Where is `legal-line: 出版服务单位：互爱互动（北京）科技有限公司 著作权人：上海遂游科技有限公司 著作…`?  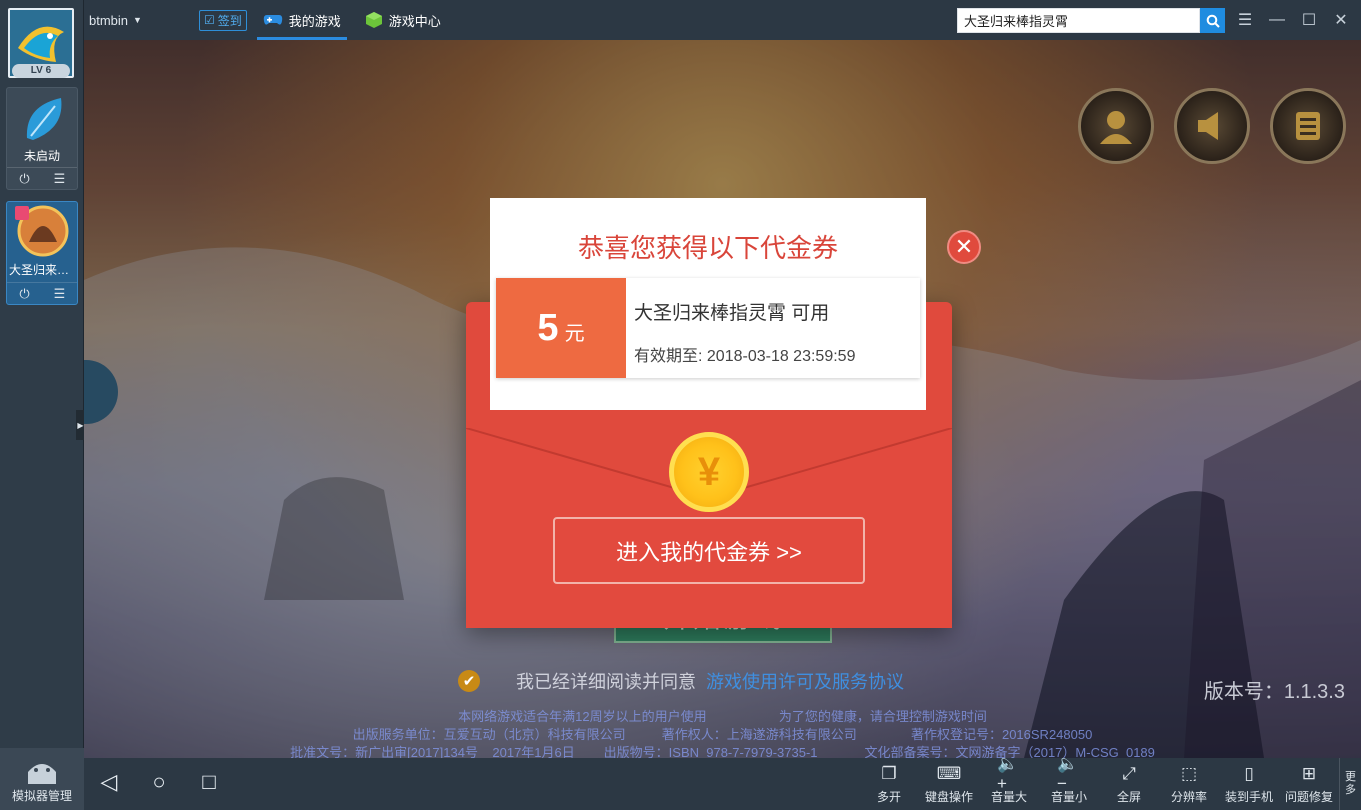 legal-line: 出版服务单位：互爱互动（北京）科技有限公司 著作权人：上海遂游科技有限公司 著作… is located at coordinates (722, 734).